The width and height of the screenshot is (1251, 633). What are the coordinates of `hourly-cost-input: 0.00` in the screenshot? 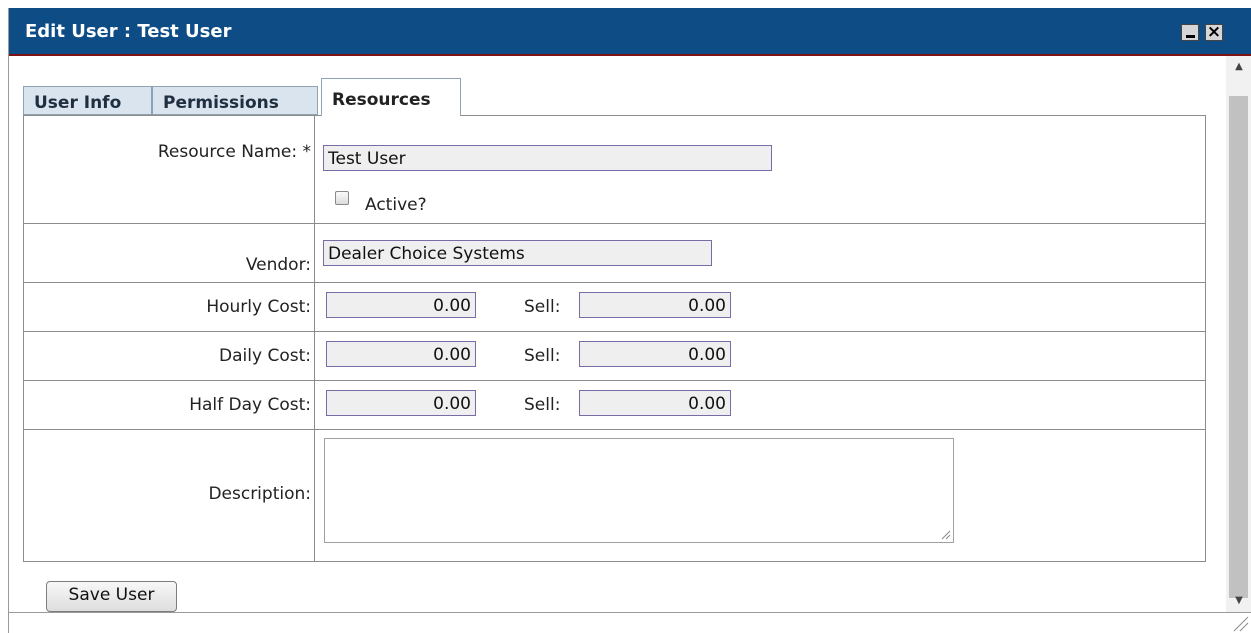 It's located at (401, 305).